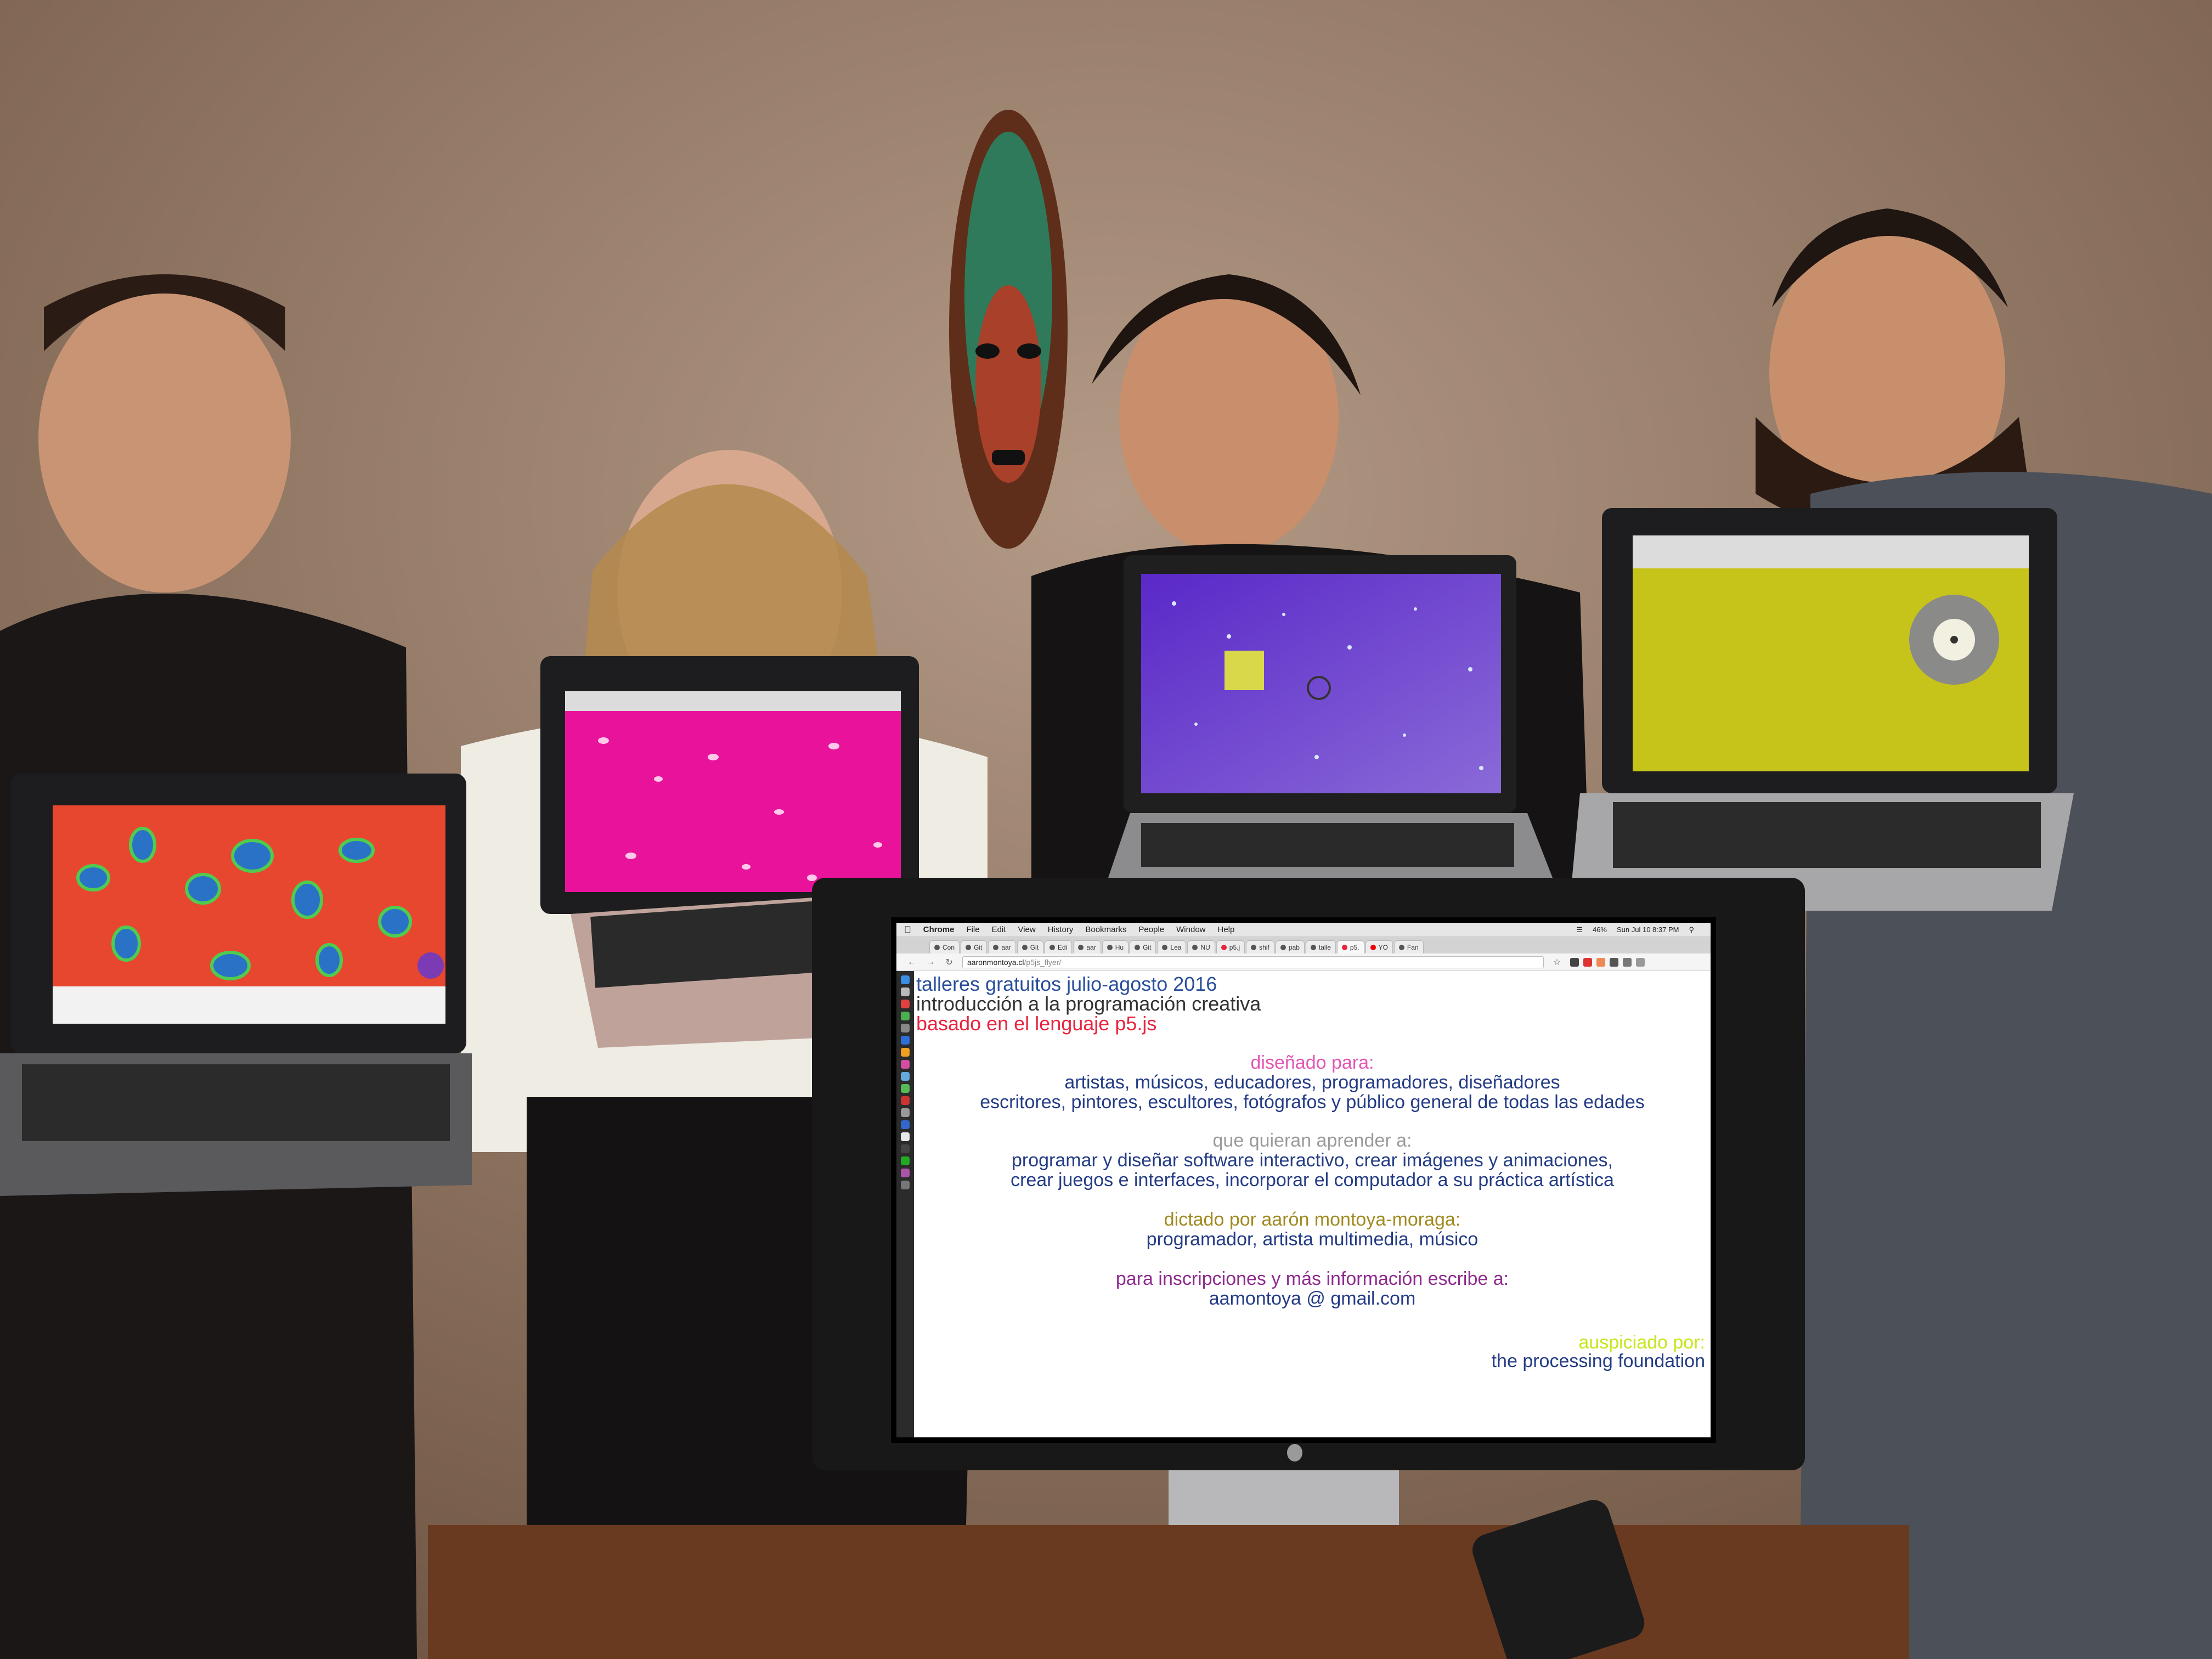 This screenshot has height=1659, width=2212. What do you see at coordinates (1324, 947) in the screenshot?
I see `tab-label: talle` at bounding box center [1324, 947].